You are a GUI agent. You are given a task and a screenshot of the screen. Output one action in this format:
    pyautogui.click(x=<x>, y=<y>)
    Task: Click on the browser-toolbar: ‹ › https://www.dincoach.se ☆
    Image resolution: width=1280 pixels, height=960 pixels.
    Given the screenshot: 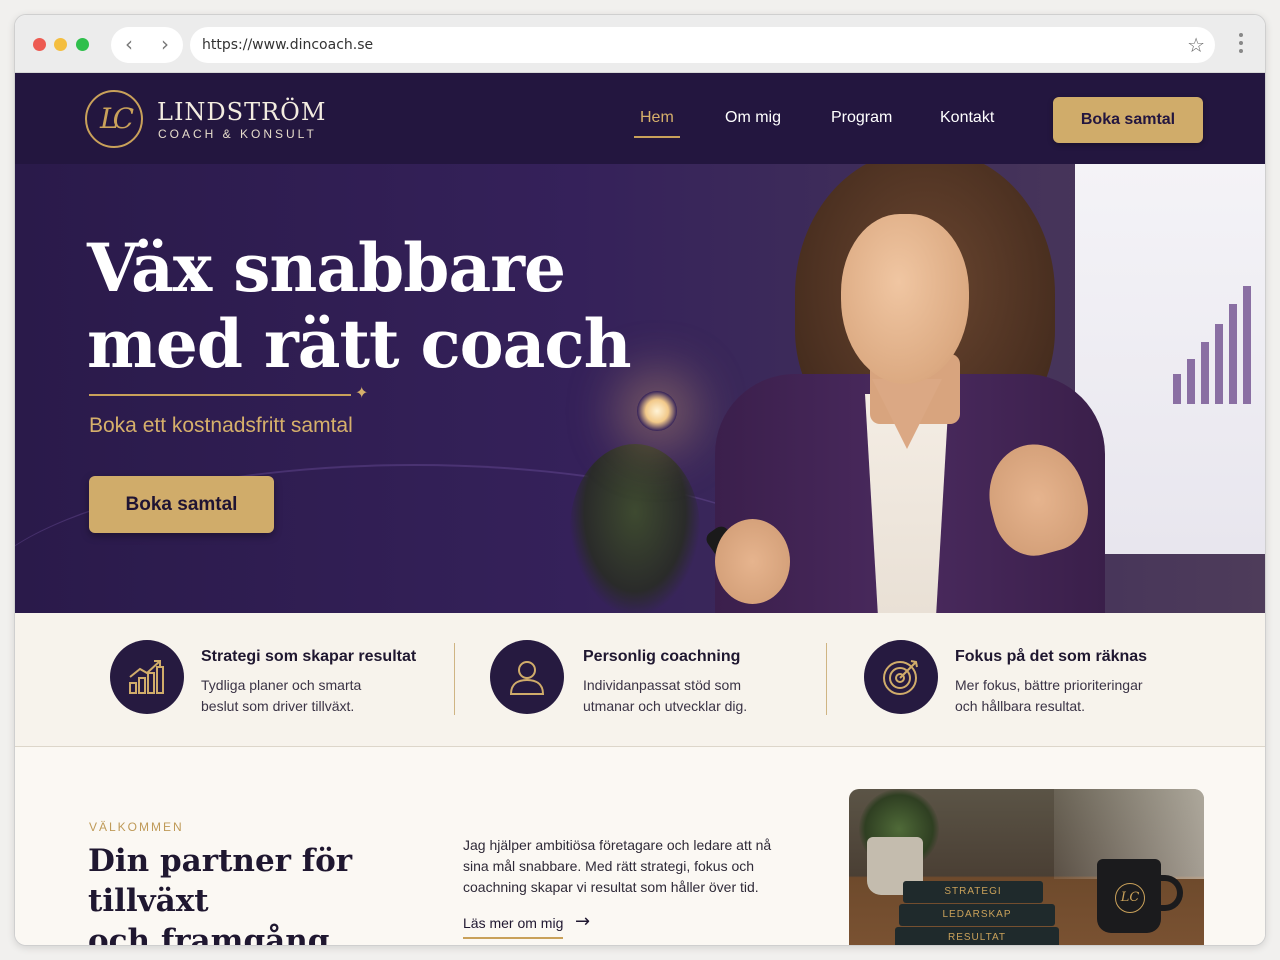 What is the action you would take?
    pyautogui.click(x=640, y=44)
    